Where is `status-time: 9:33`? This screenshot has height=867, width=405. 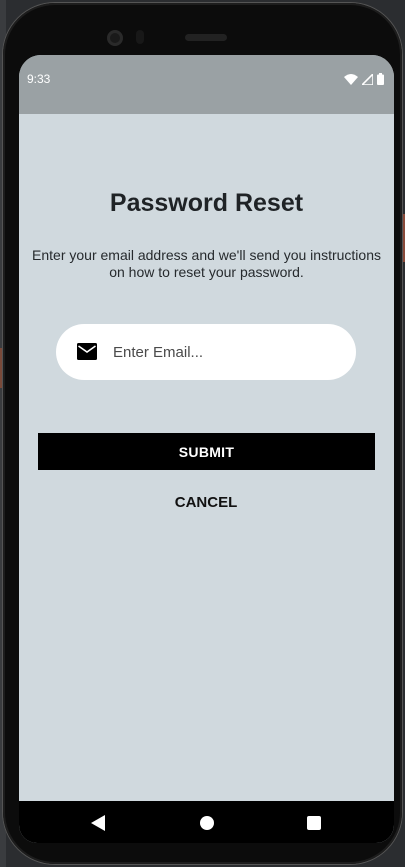 status-time: 9:33 is located at coordinates (39, 79).